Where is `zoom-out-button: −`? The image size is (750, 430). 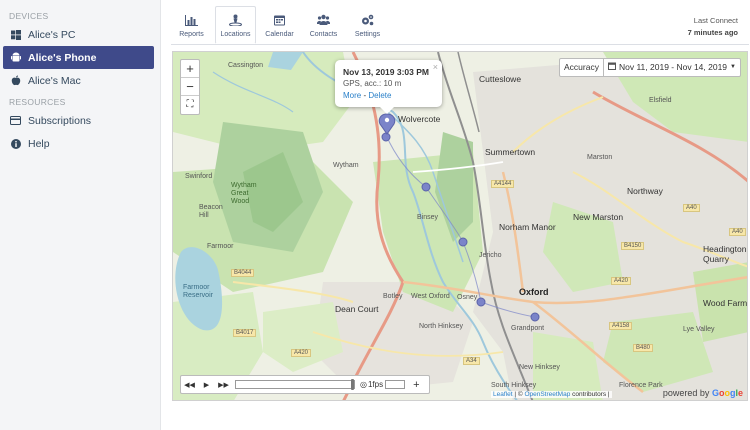 zoom-out-button: − is located at coordinates (190, 87).